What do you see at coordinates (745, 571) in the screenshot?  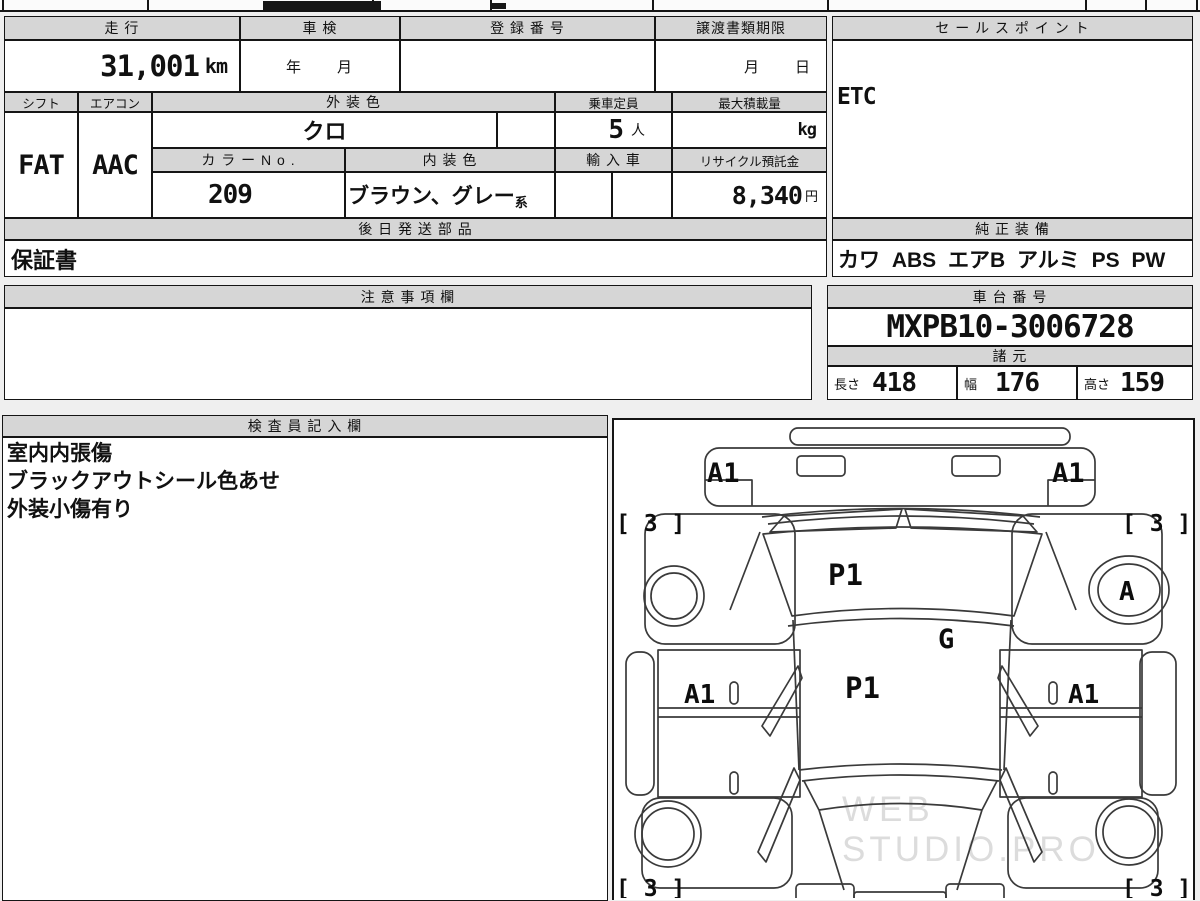 I see `a-pillar-left` at bounding box center [745, 571].